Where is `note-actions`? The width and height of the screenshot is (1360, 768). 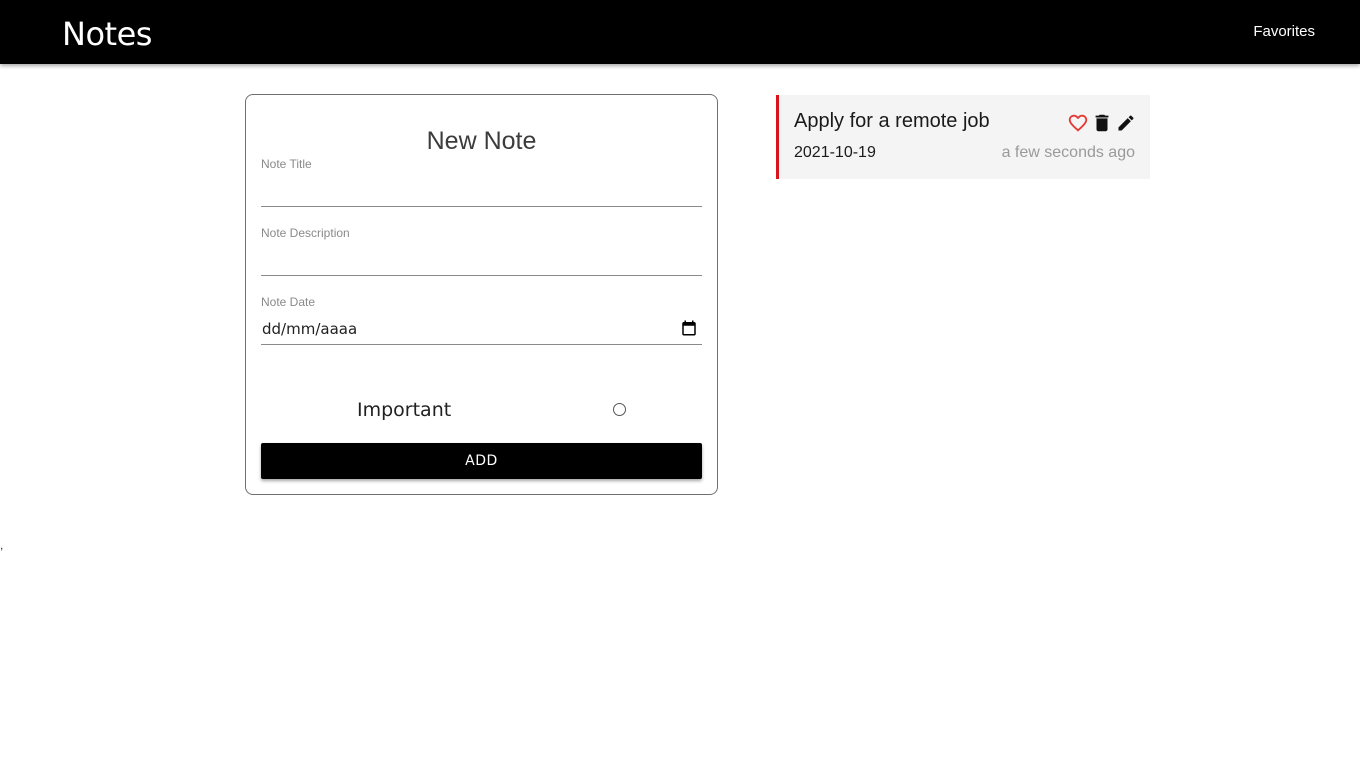
note-actions is located at coordinates (1102, 123).